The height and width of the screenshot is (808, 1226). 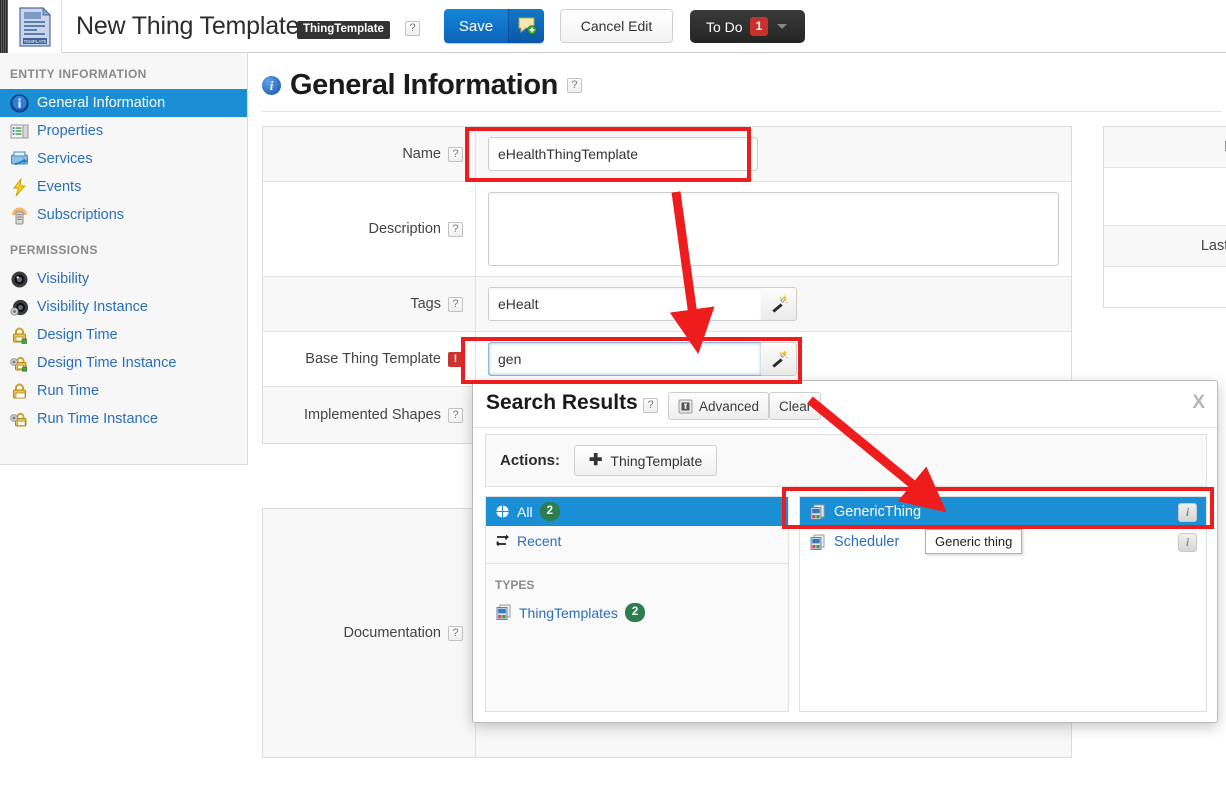 What do you see at coordinates (455, 359) in the screenshot?
I see `required-marker-icon: !` at bounding box center [455, 359].